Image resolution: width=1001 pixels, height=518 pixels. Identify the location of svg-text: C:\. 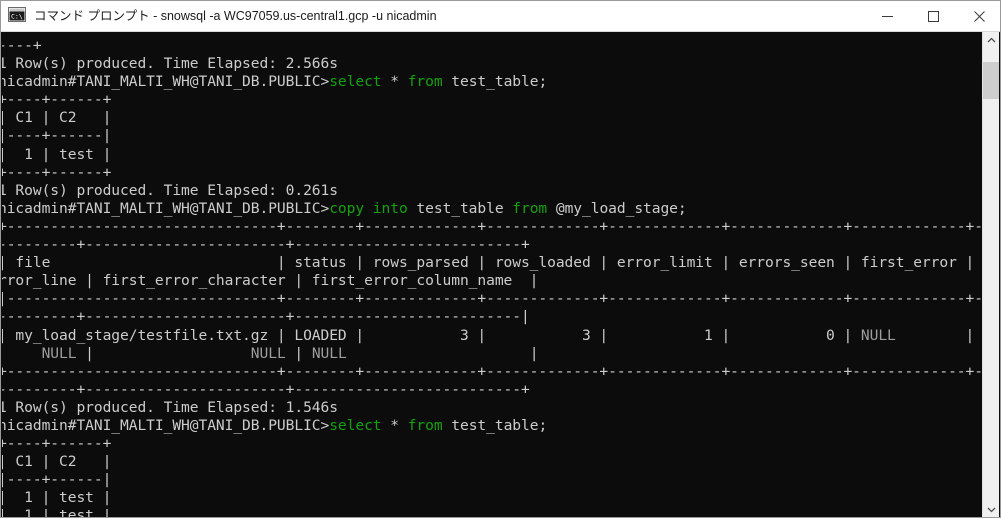
(17, 16).